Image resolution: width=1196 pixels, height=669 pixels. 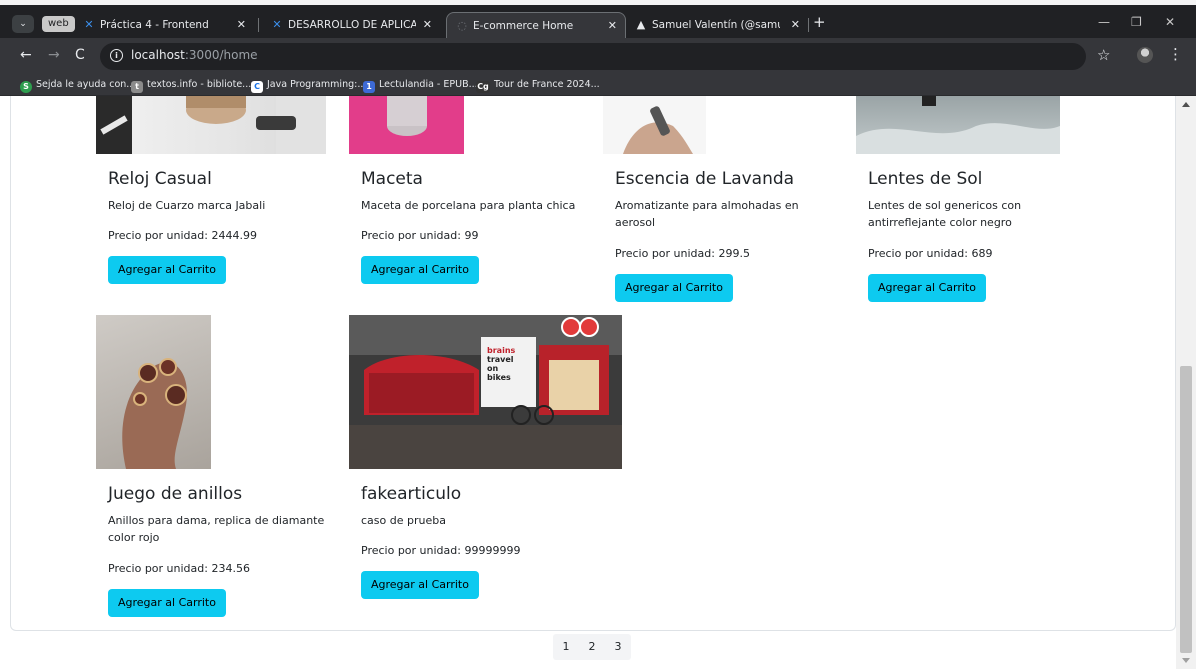 I want to click on forward-arrow-icon: →, so click(x=54, y=55).